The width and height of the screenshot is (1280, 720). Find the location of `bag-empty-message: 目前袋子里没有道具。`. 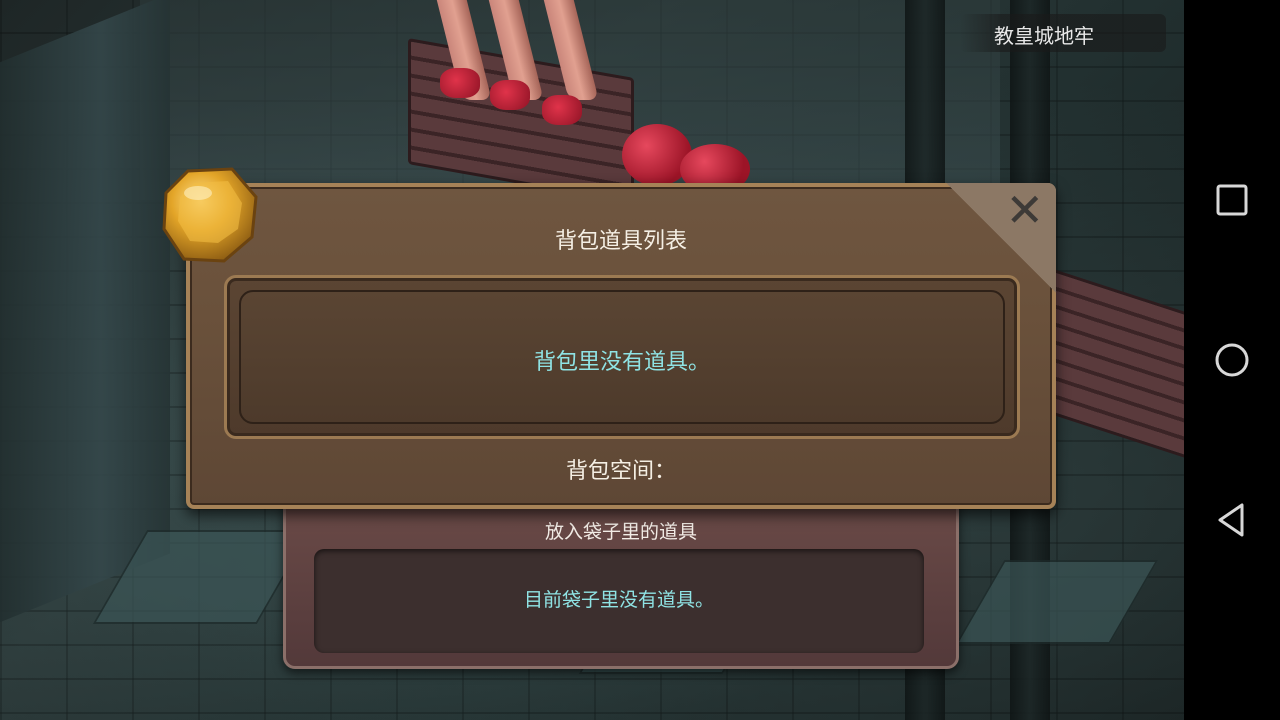

bag-empty-message: 目前袋子里没有道具。 is located at coordinates (618, 600).